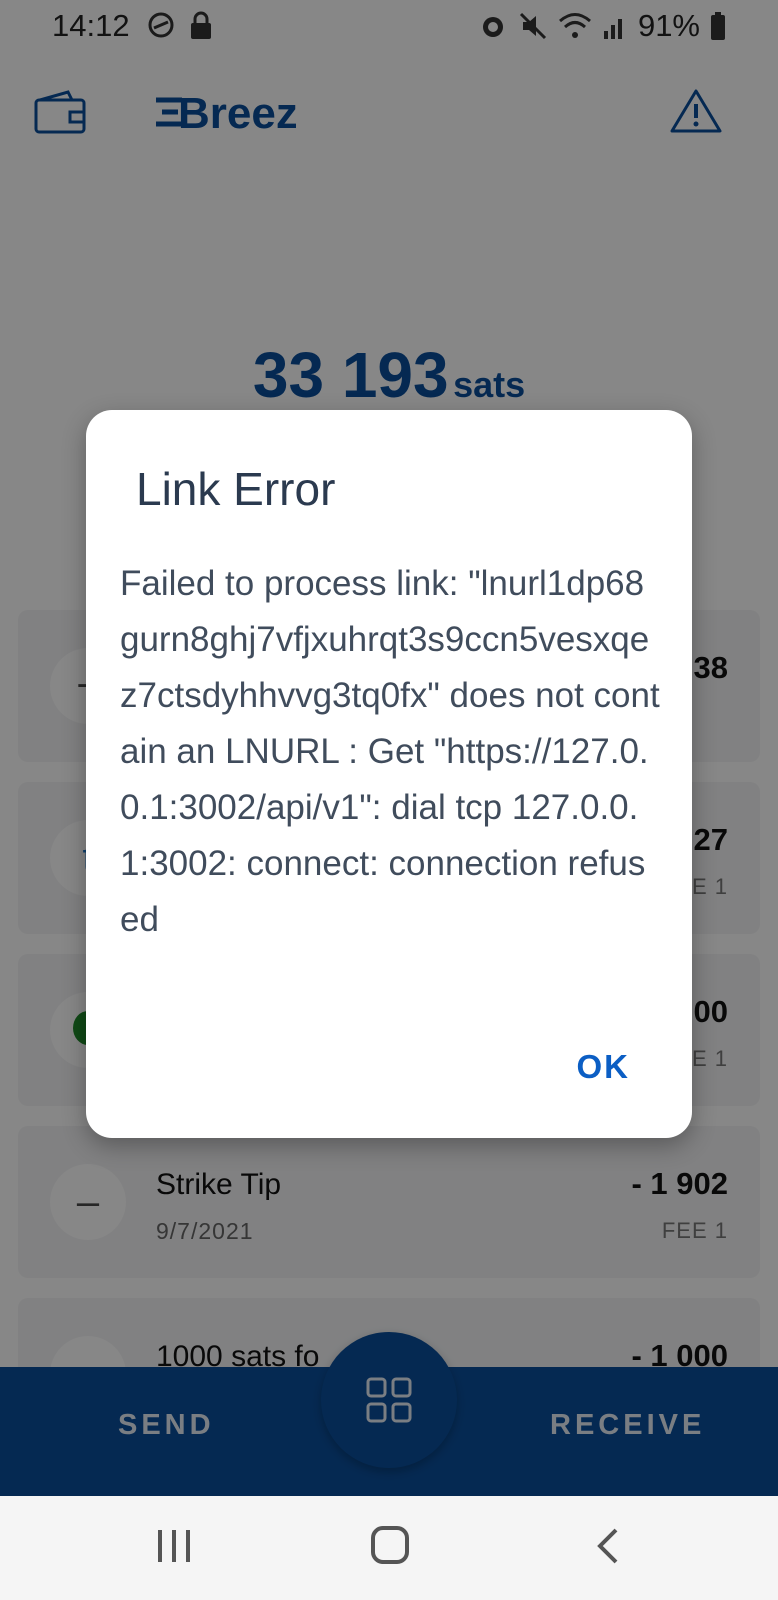 The width and height of the screenshot is (778, 1600). I want to click on system-nav-bar, so click(389, 1548).